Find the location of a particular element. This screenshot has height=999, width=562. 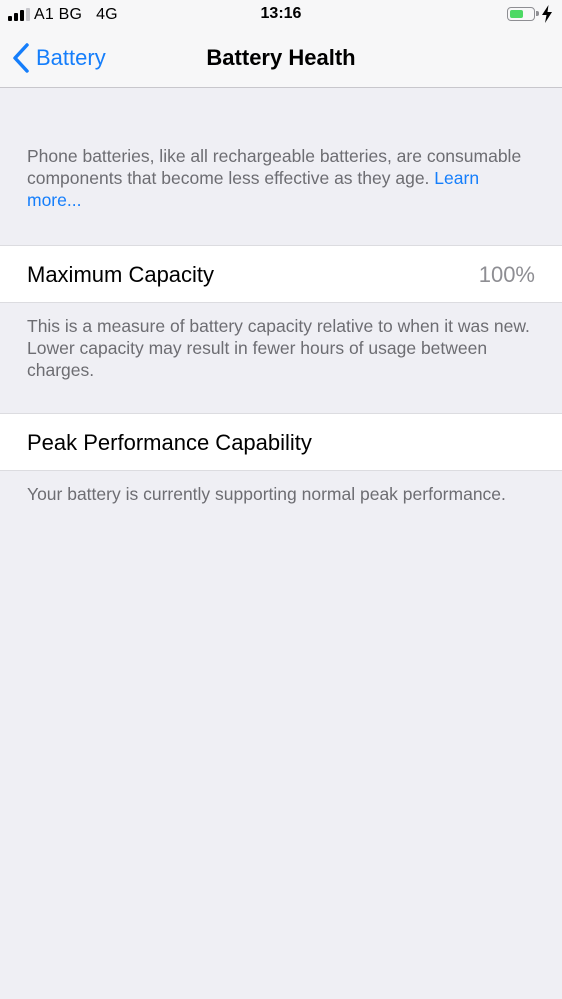

page-title: Battery Health is located at coordinates (281, 57).